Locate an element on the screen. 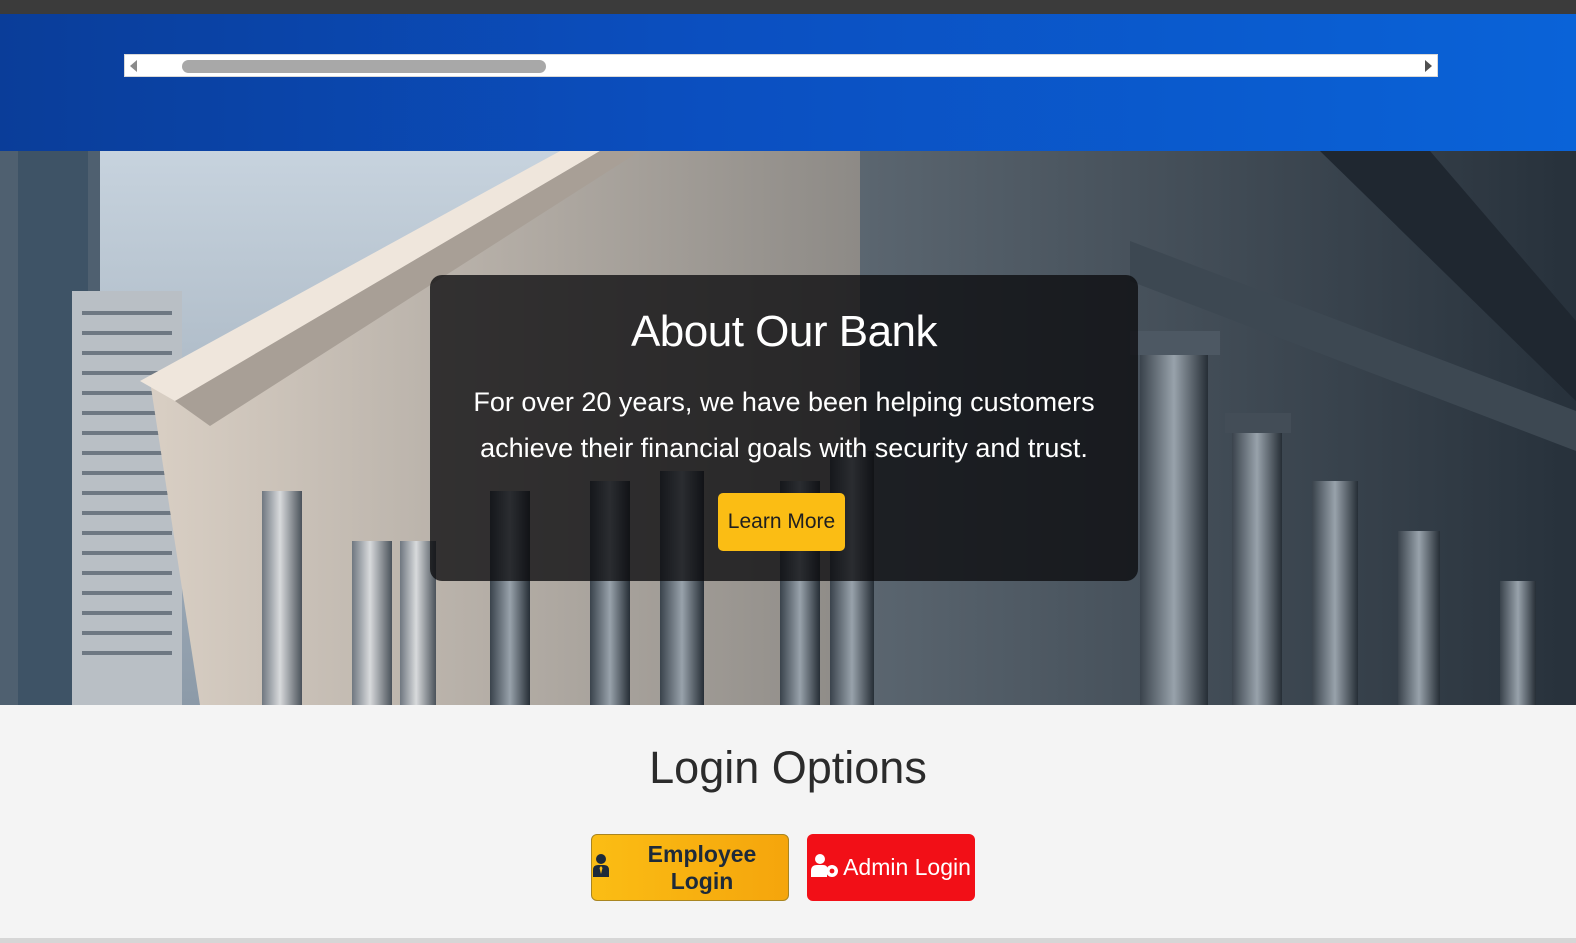  user-gear-icon is located at coordinates (825, 868).